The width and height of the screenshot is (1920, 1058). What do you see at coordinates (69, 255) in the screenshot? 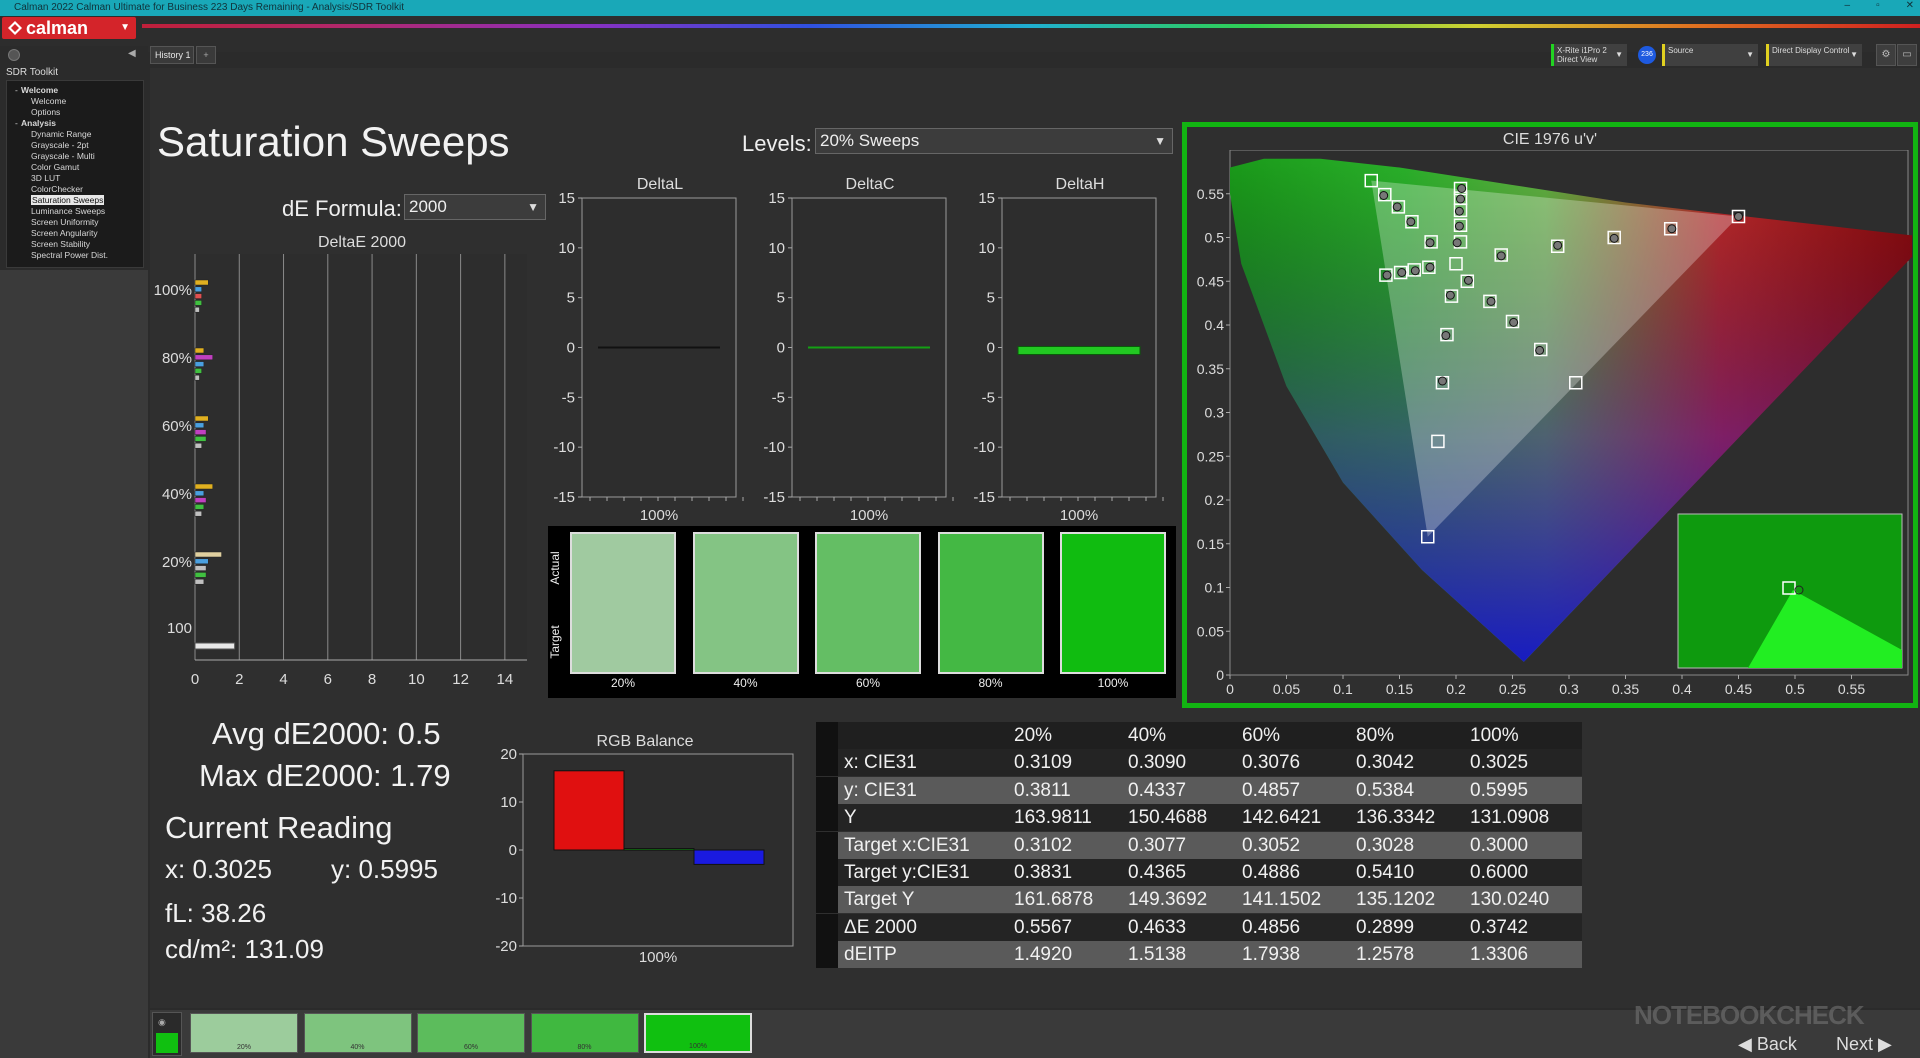
I see `sidebar-item: Spectral Power Dist.` at bounding box center [69, 255].